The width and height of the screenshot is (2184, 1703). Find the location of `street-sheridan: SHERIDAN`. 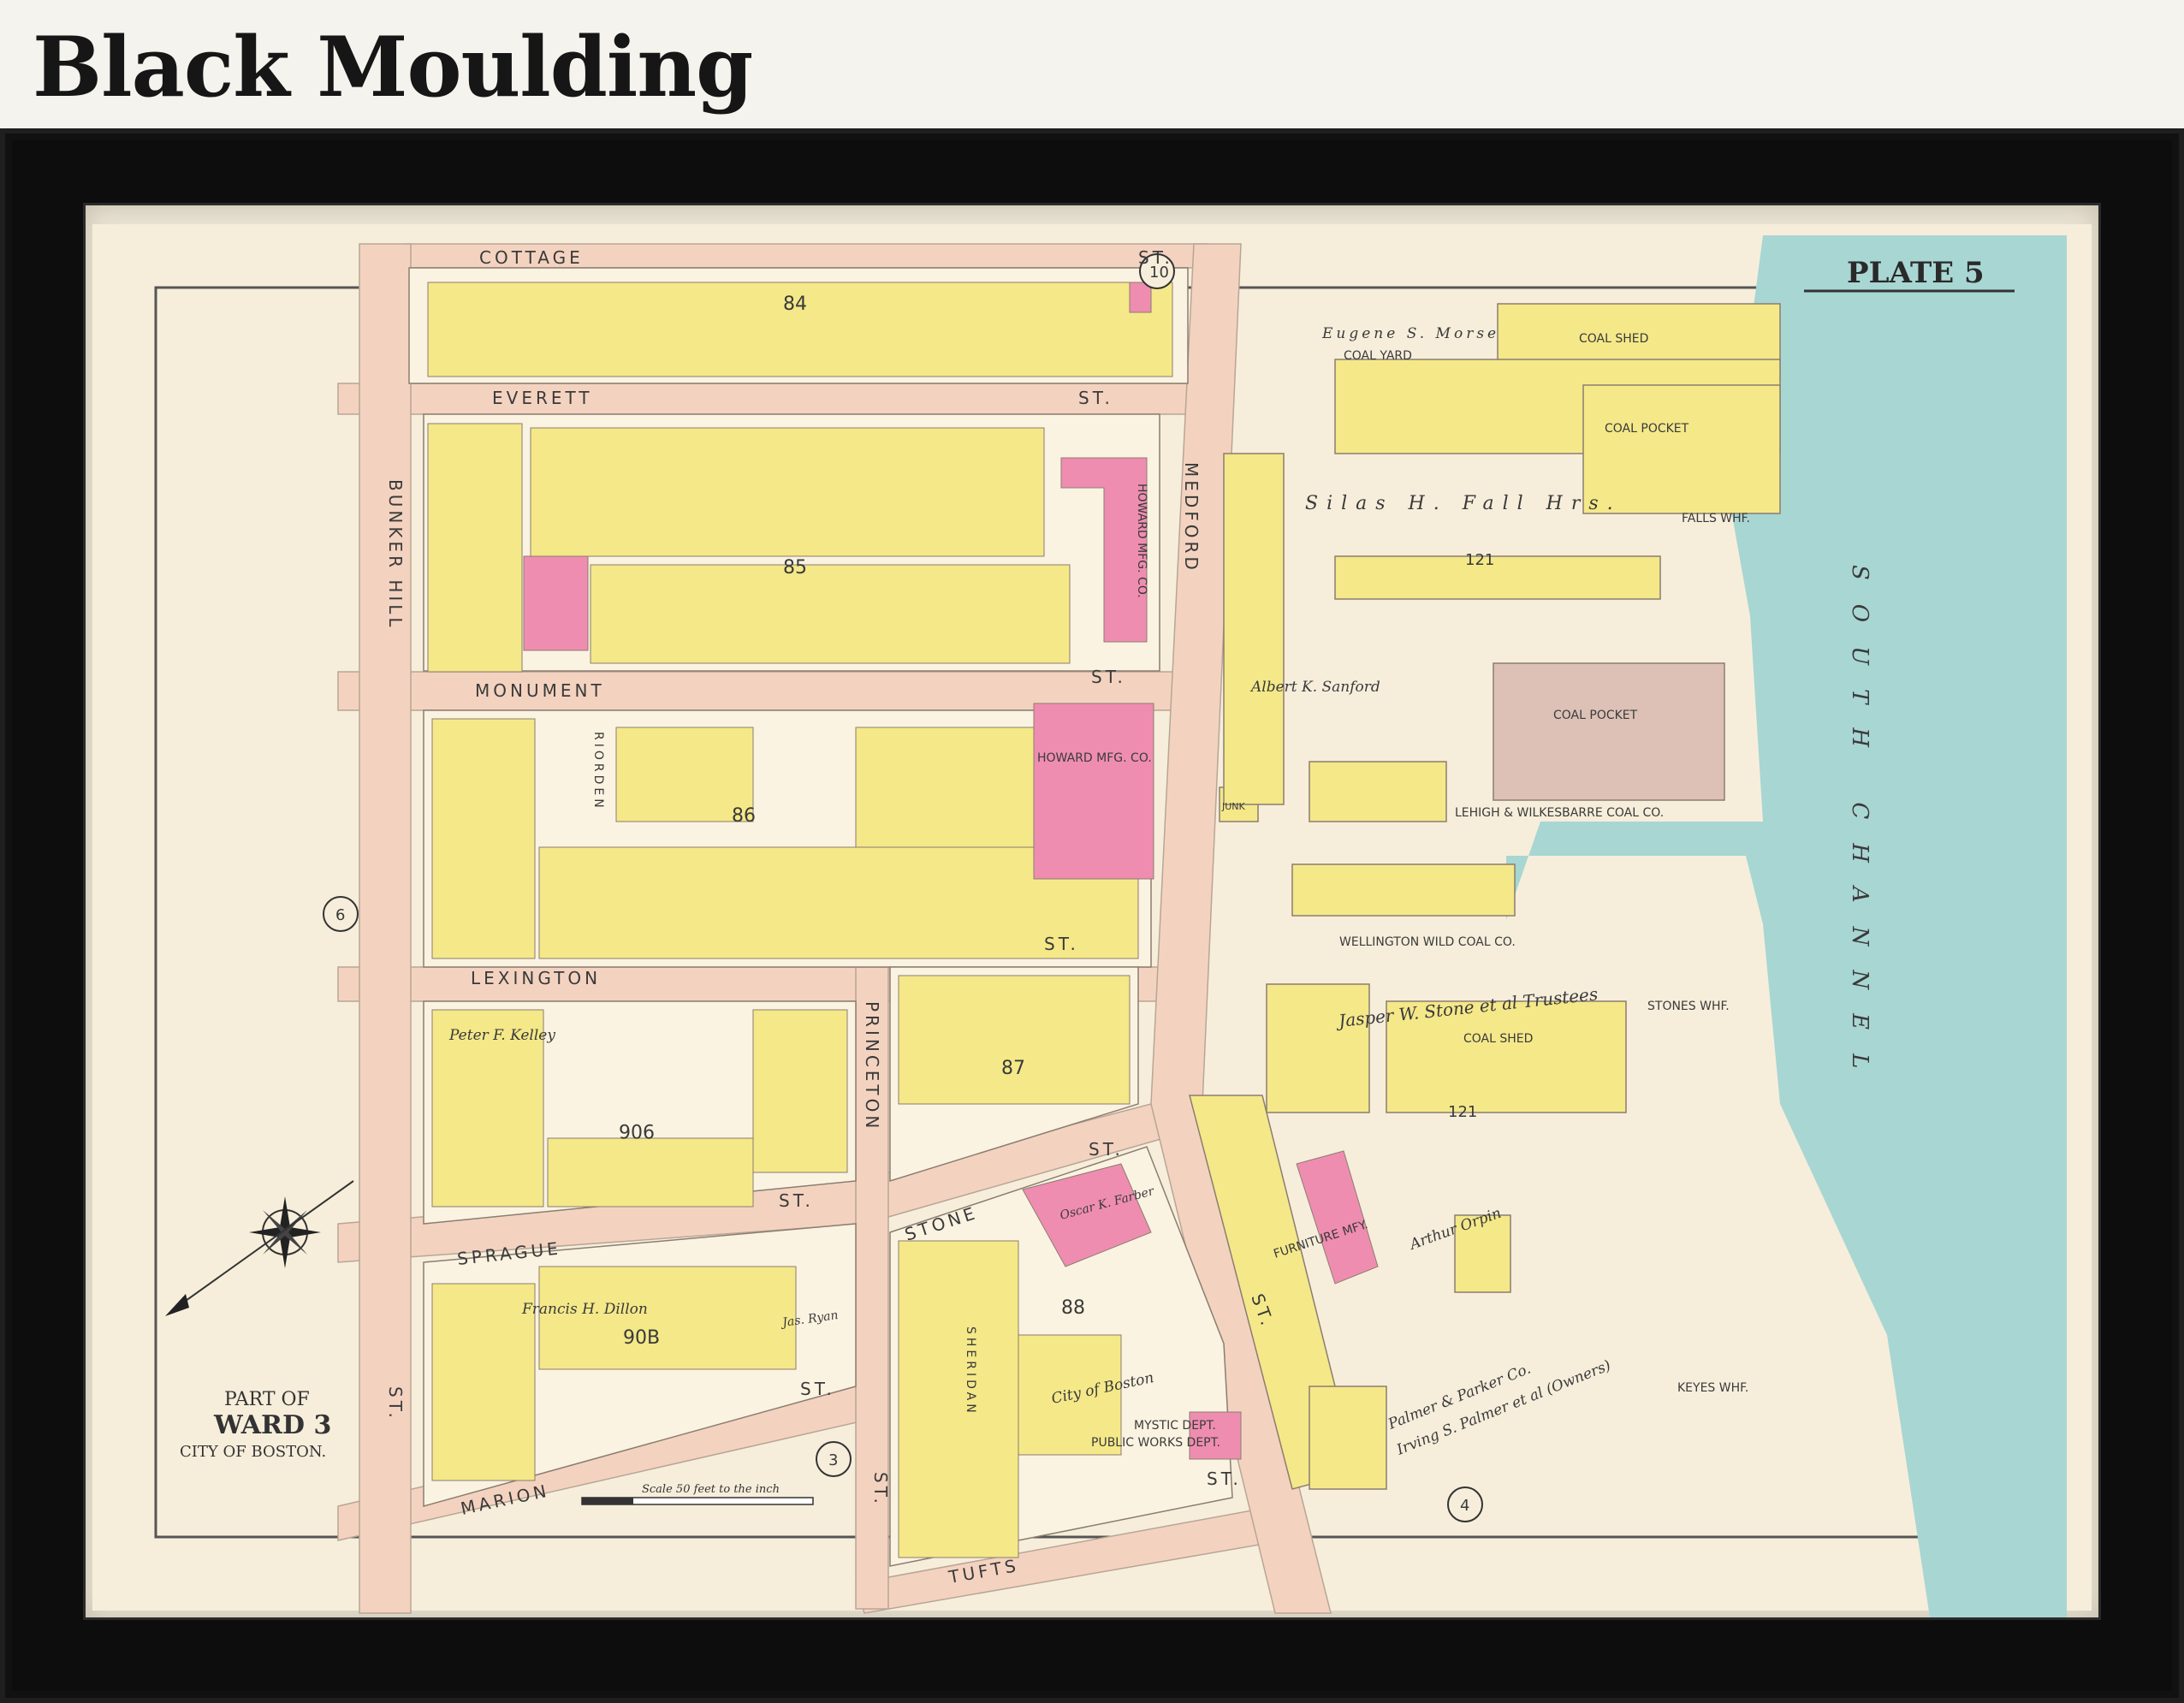

street-sheridan: SHERIDAN is located at coordinates (971, 1371).